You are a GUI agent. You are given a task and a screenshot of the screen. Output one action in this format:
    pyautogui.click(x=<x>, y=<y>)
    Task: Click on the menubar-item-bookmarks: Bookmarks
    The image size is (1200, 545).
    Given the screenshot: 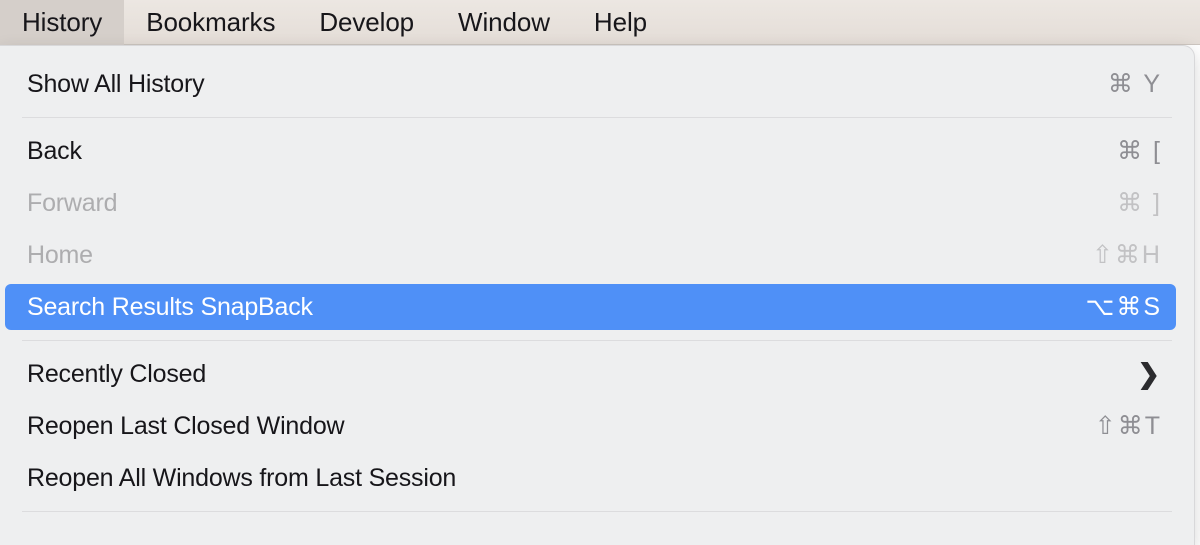 What is the action you would take?
    pyautogui.click(x=210, y=22)
    